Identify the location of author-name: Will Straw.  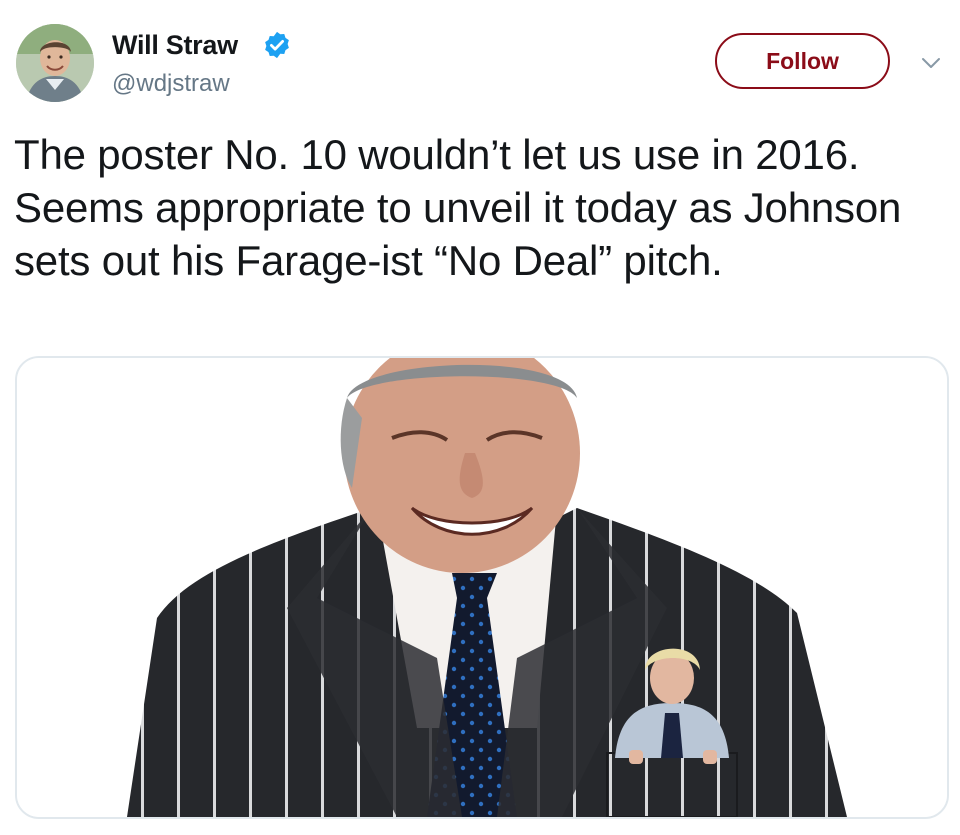
(175, 45).